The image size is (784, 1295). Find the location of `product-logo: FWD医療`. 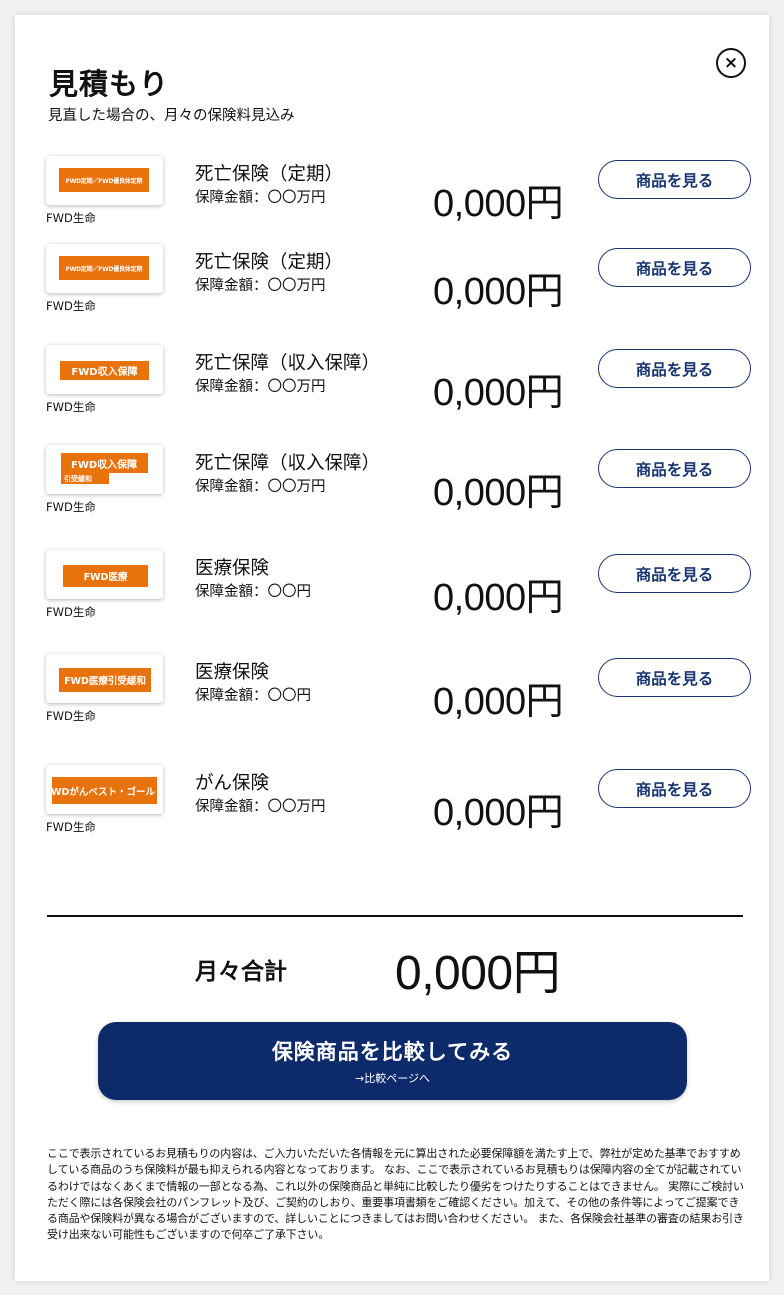

product-logo: FWD医療 is located at coordinates (104, 574).